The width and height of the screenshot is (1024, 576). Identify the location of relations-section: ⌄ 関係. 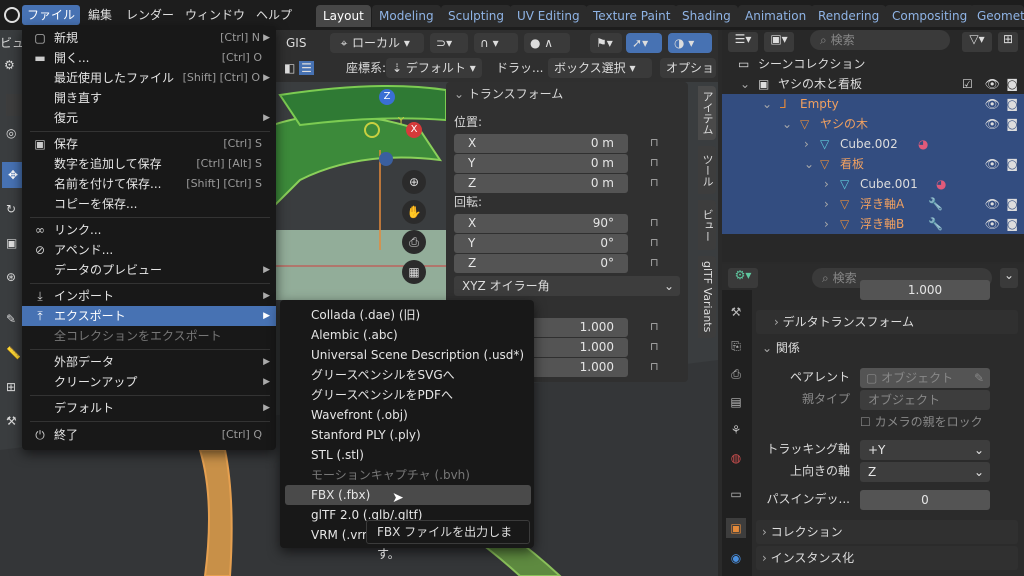
(887, 348).